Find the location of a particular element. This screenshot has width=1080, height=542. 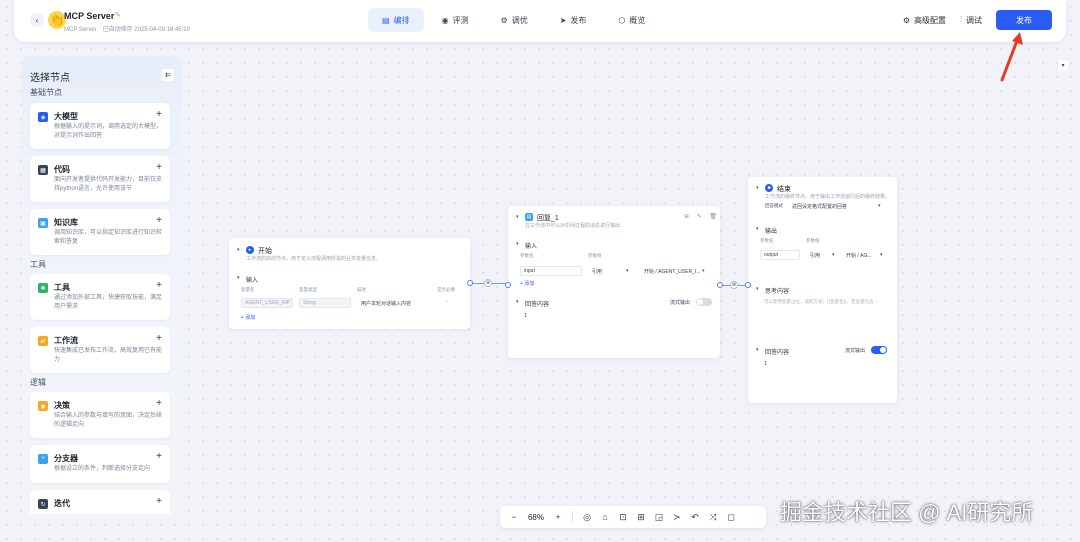

locate-icon: ◎ is located at coordinates (587, 517).